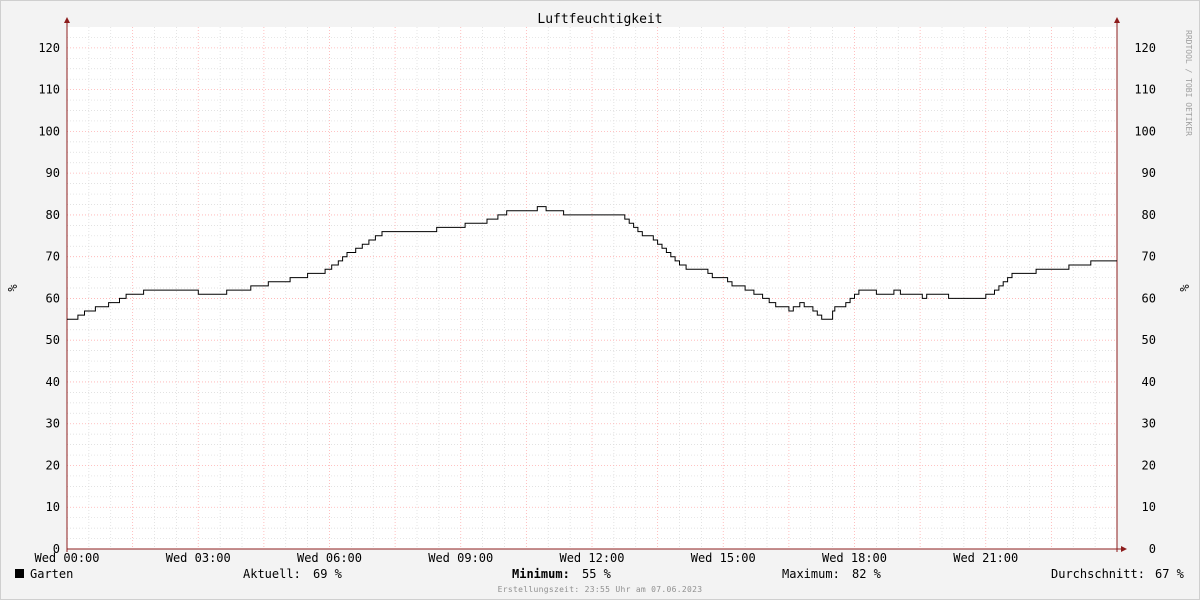 The height and width of the screenshot is (600, 1200). What do you see at coordinates (599, 19) in the screenshot?
I see `chart-title: Luftfeuchtigkeit` at bounding box center [599, 19].